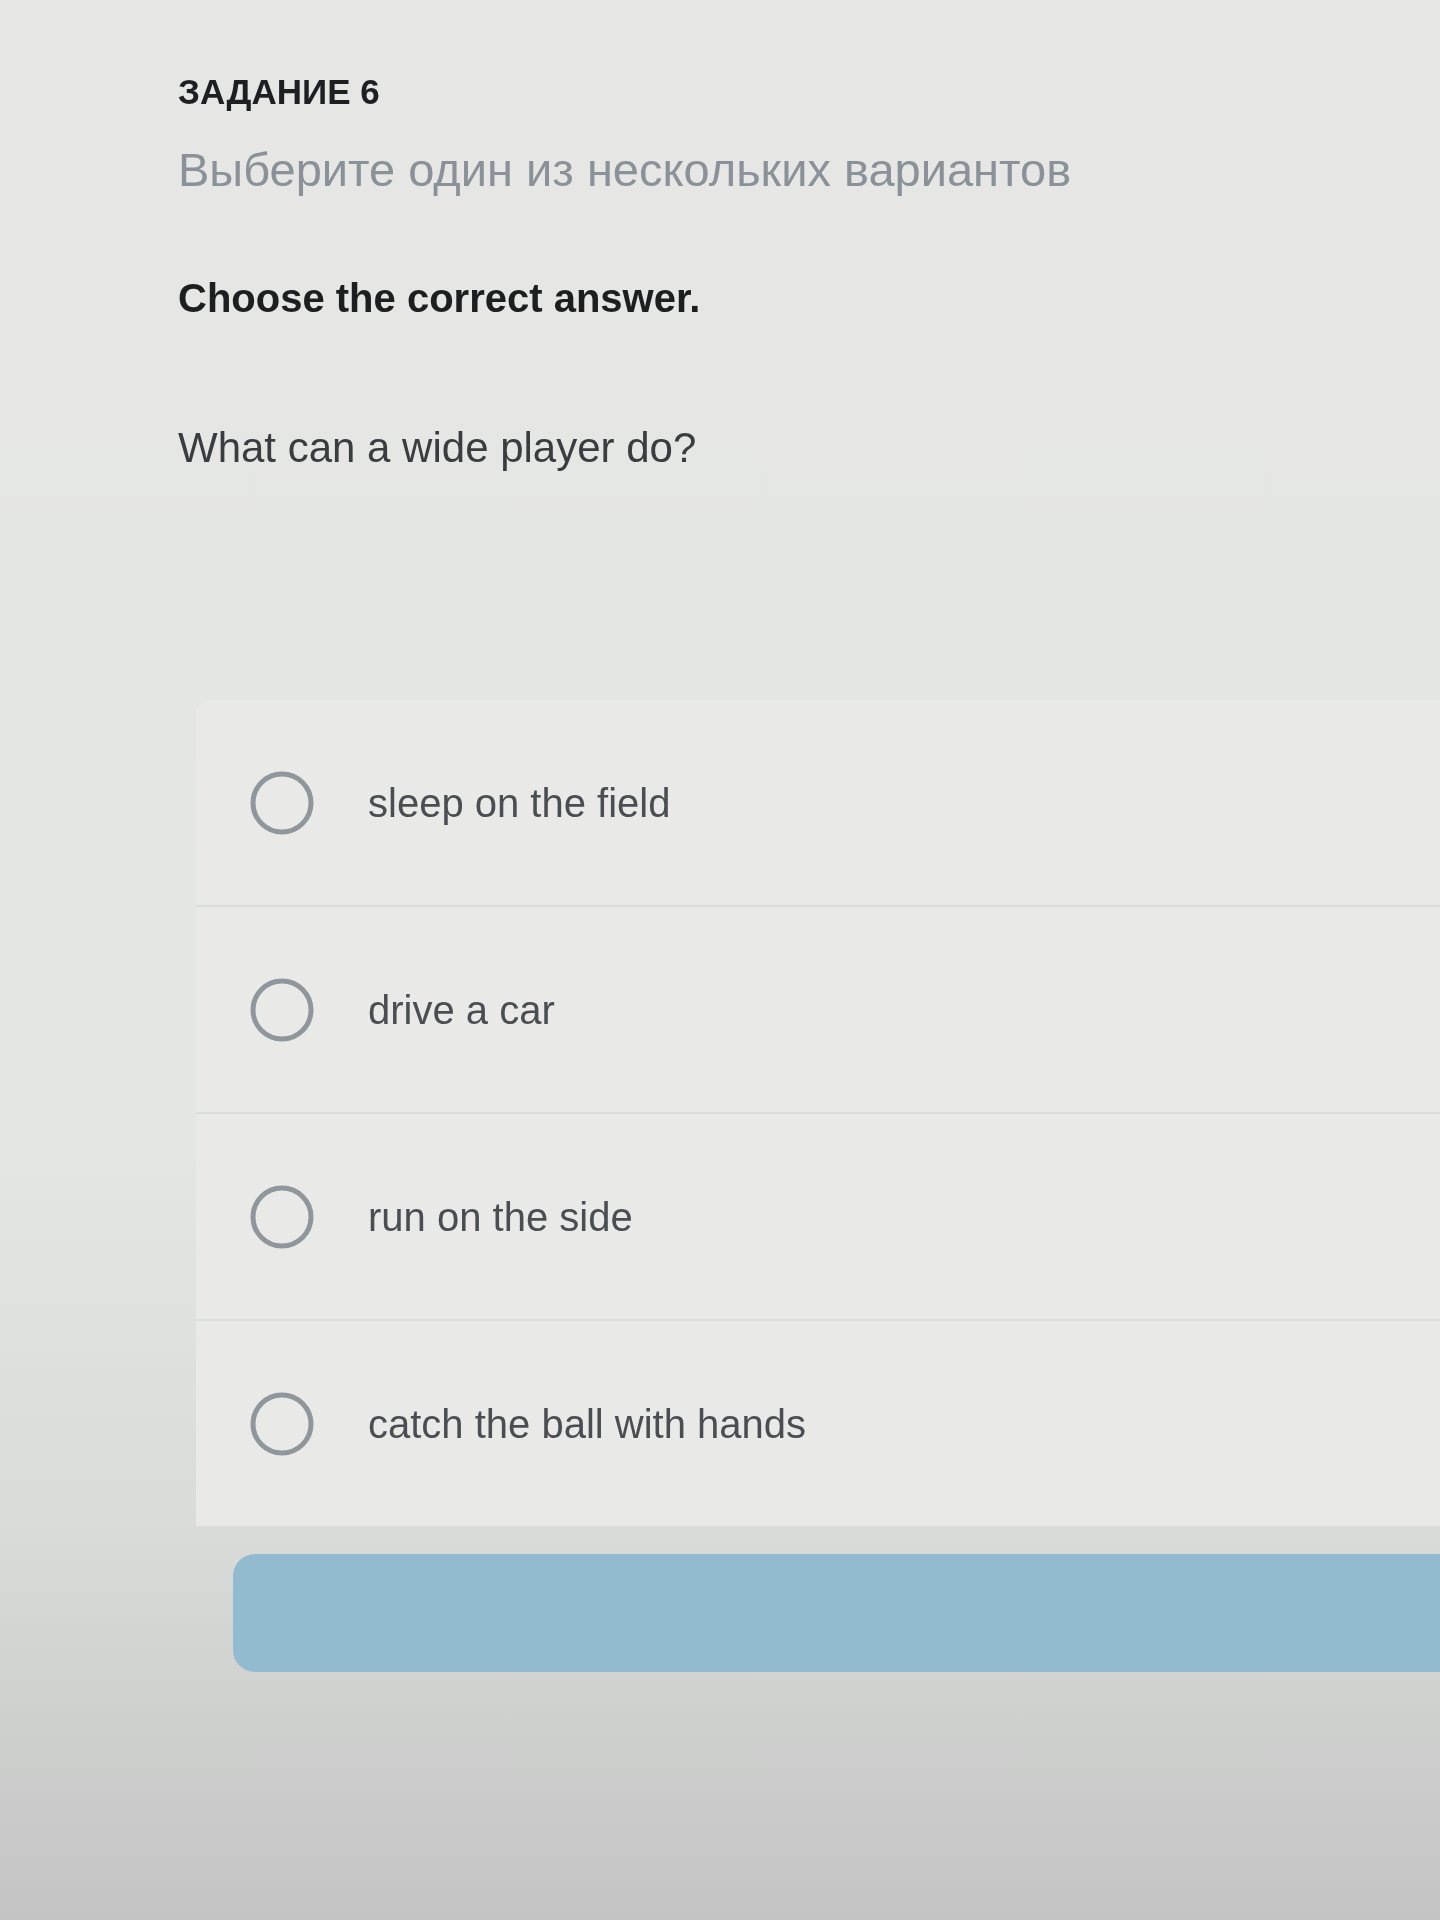 This screenshot has height=1920, width=1440. Describe the element at coordinates (279, 92) in the screenshot. I see `task-title: ЗАДАНИЕ 6` at that location.